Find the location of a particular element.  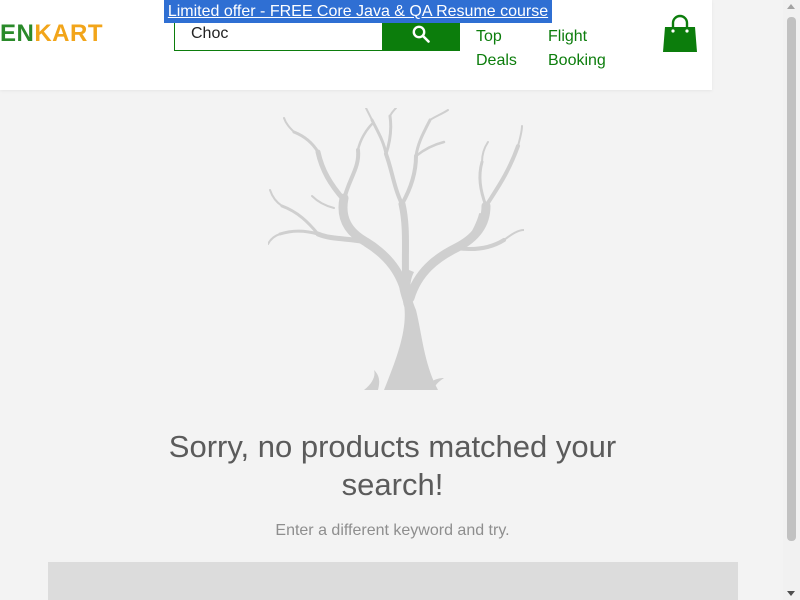

empty-state-title: Sorry, no products matched your search! is located at coordinates (392, 465).